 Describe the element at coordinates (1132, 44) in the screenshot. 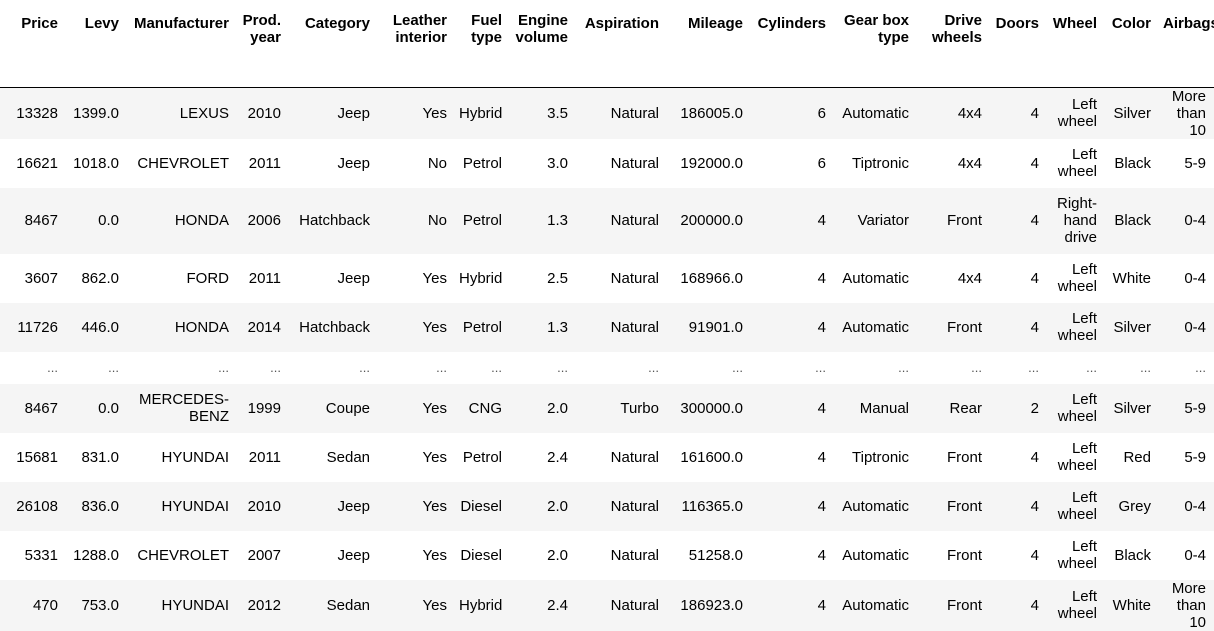

I see `column-header-color: Color` at that location.